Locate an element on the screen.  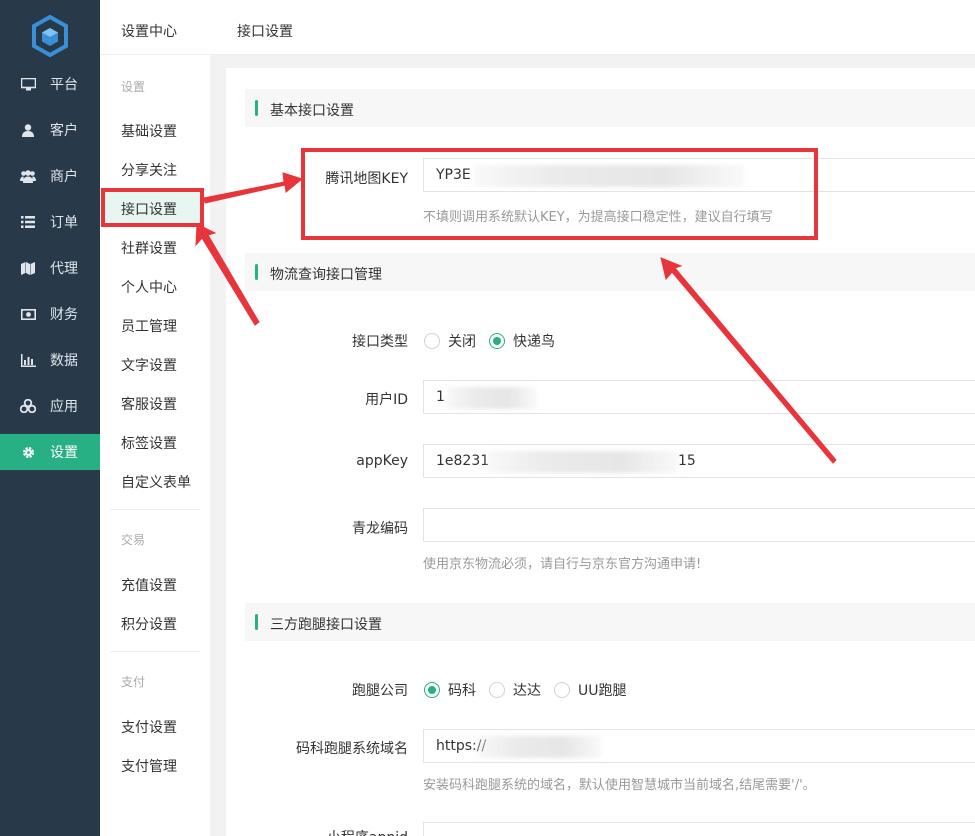
cubes-icon is located at coordinates (28, 406).